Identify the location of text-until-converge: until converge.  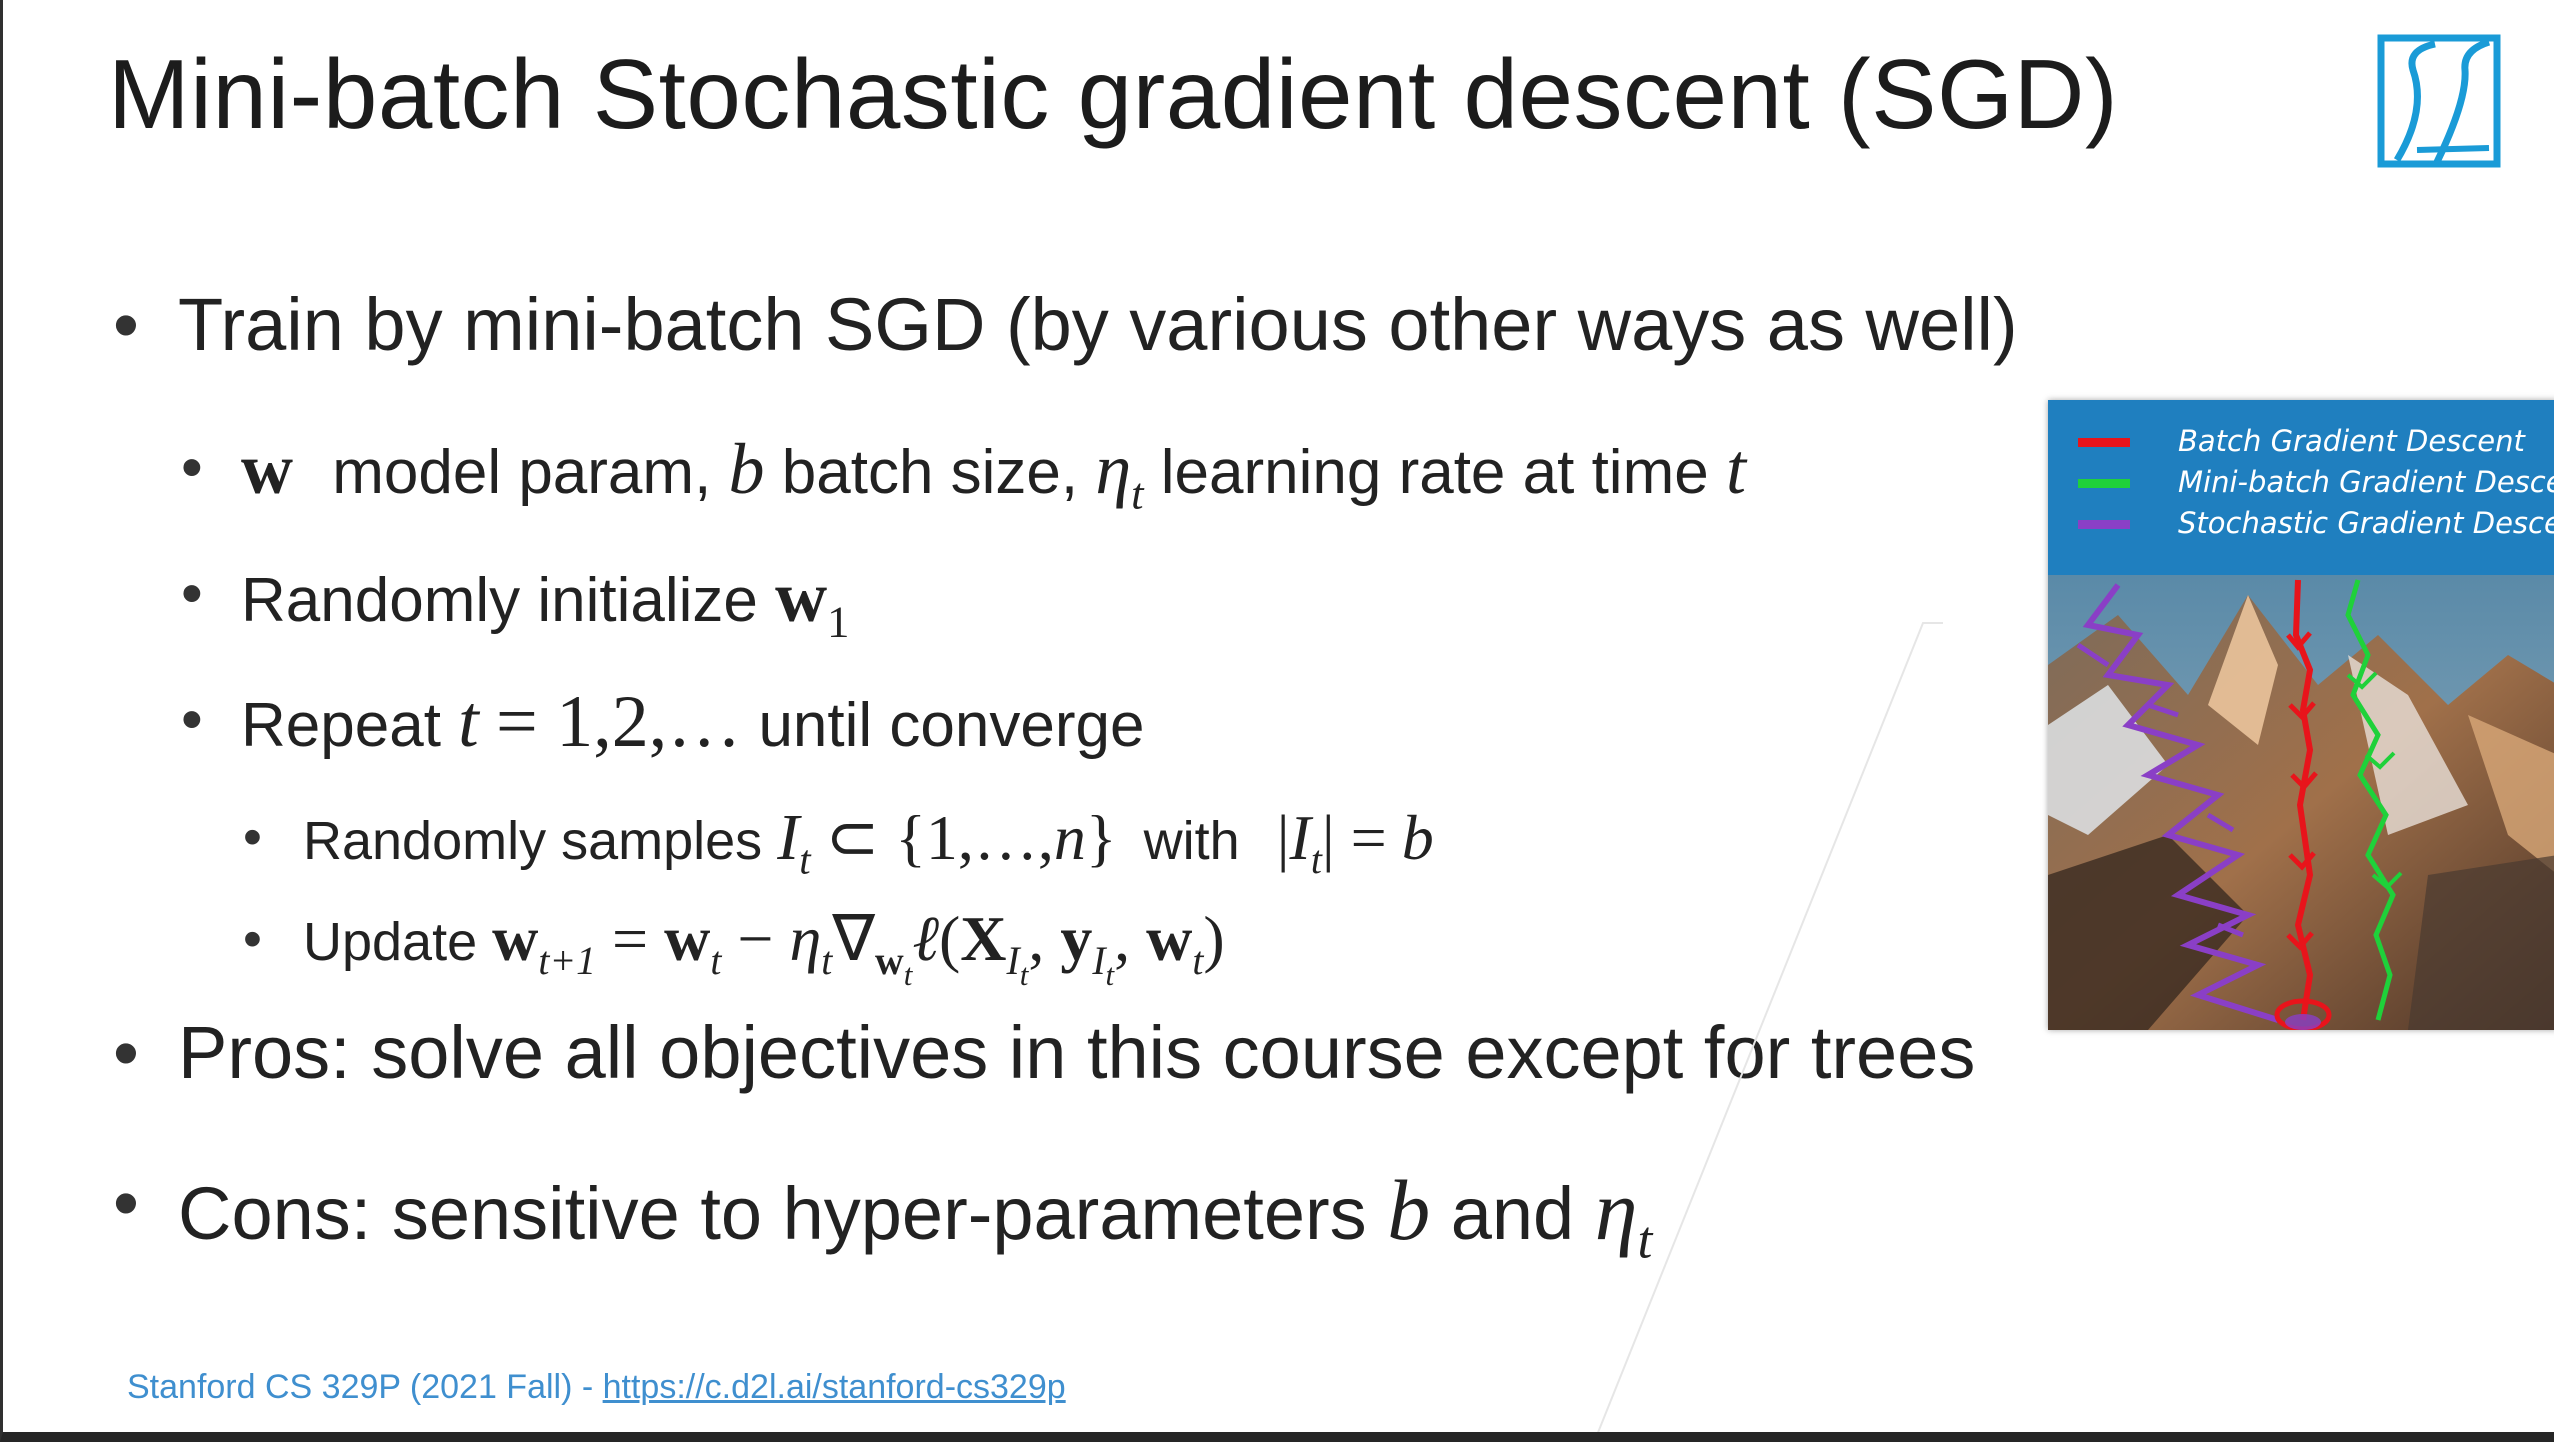
(951, 725).